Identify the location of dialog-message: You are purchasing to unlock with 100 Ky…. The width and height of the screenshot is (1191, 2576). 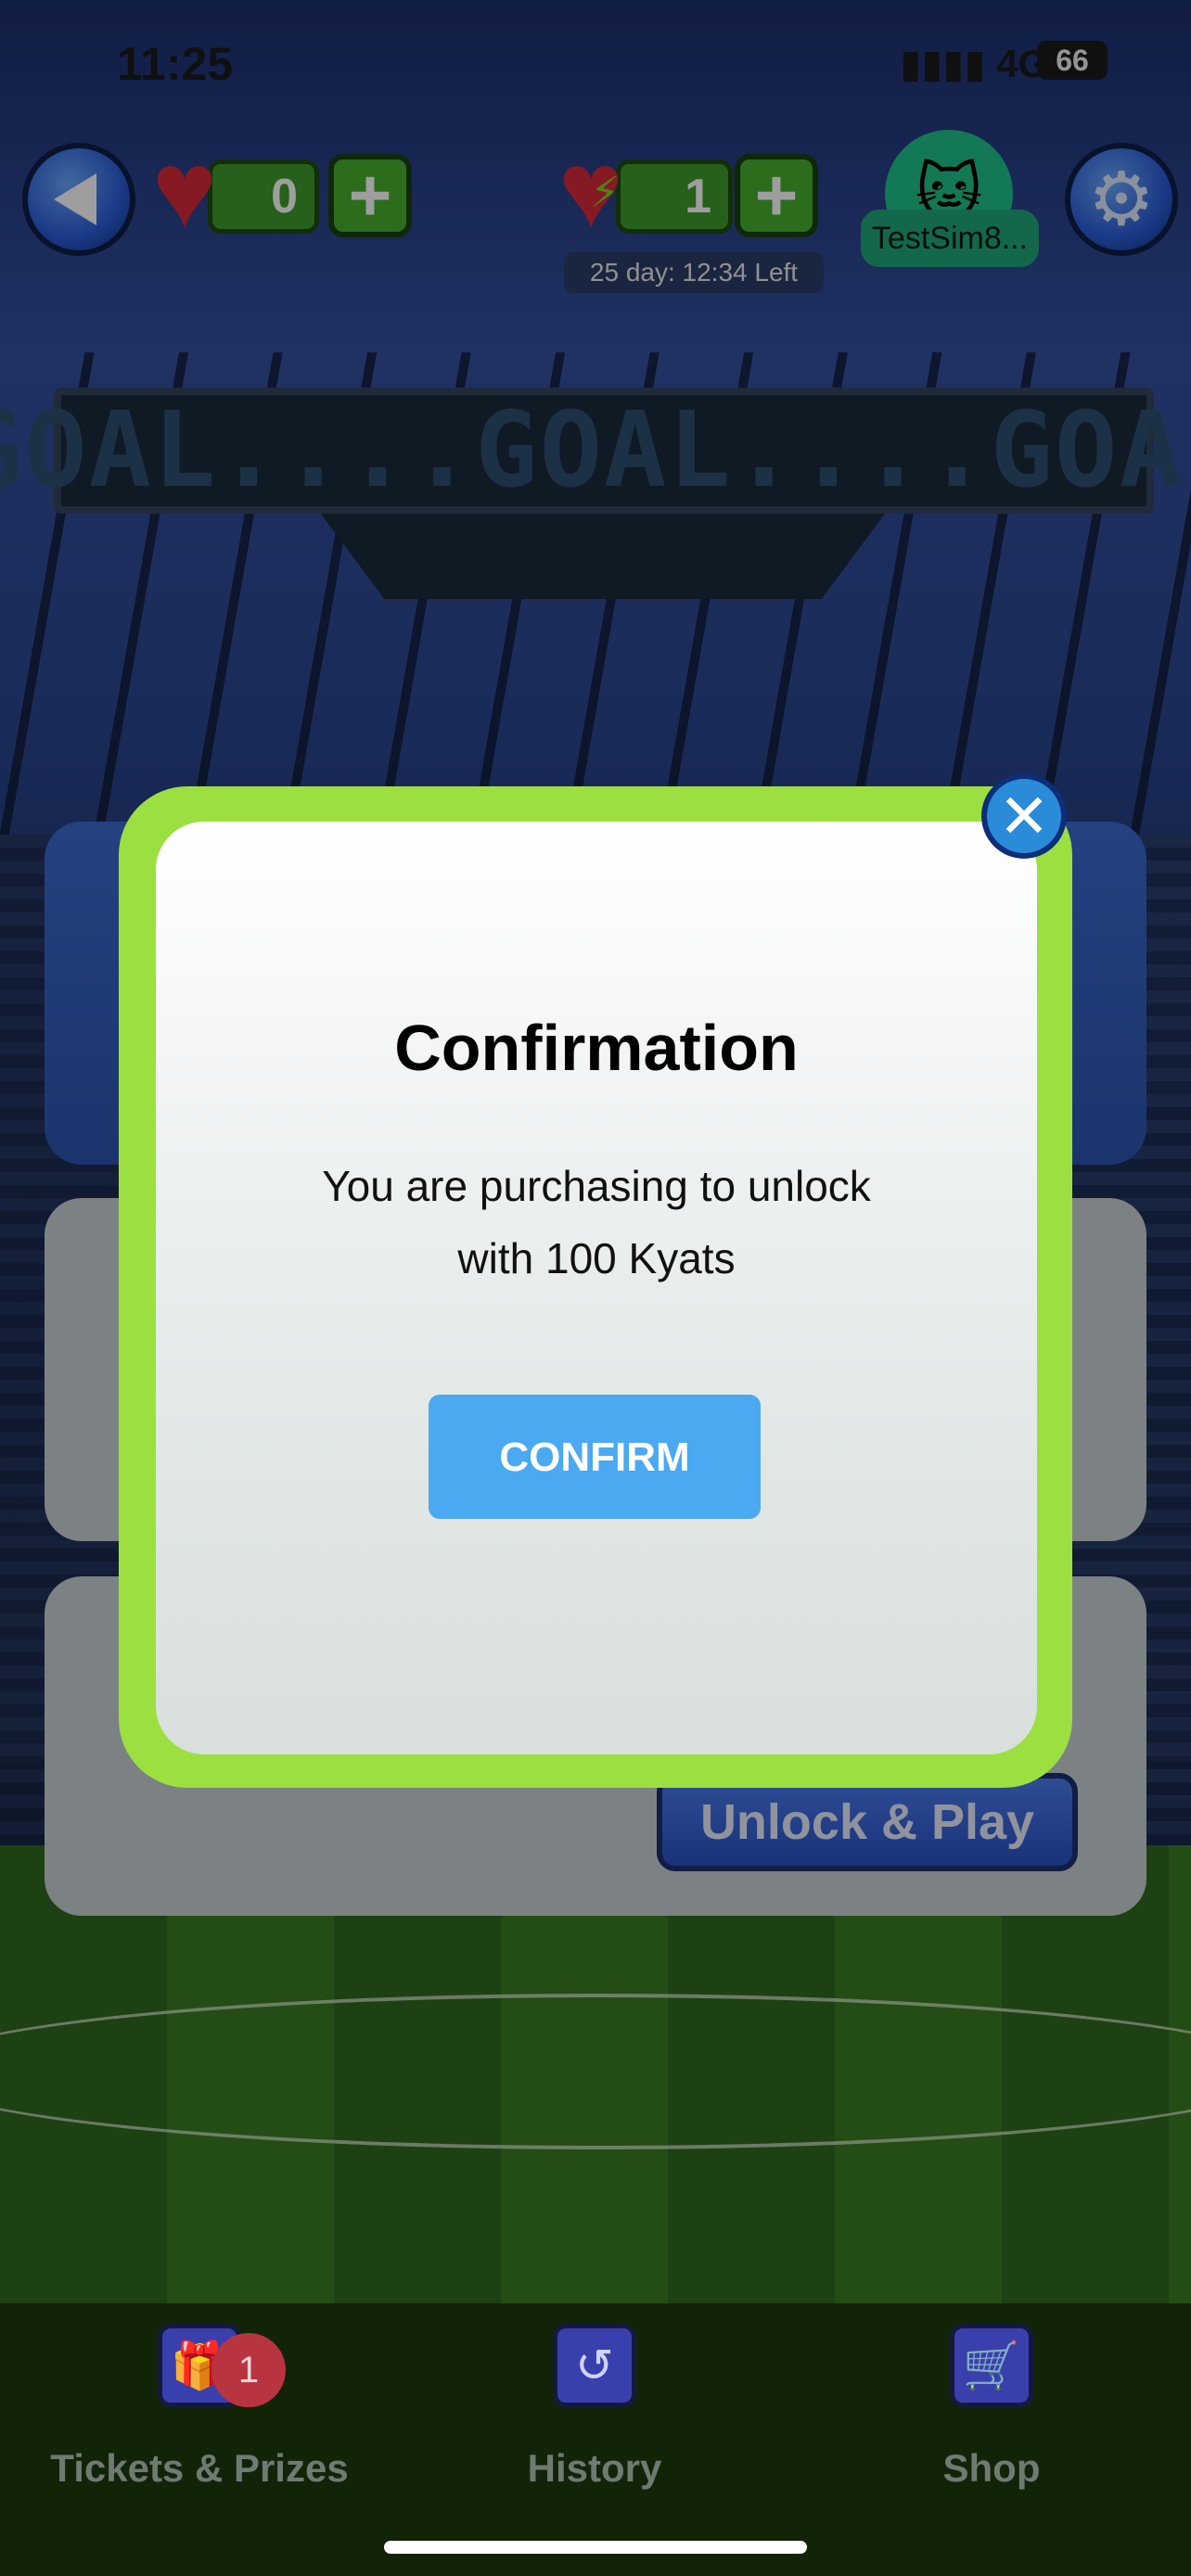
(597, 1222).